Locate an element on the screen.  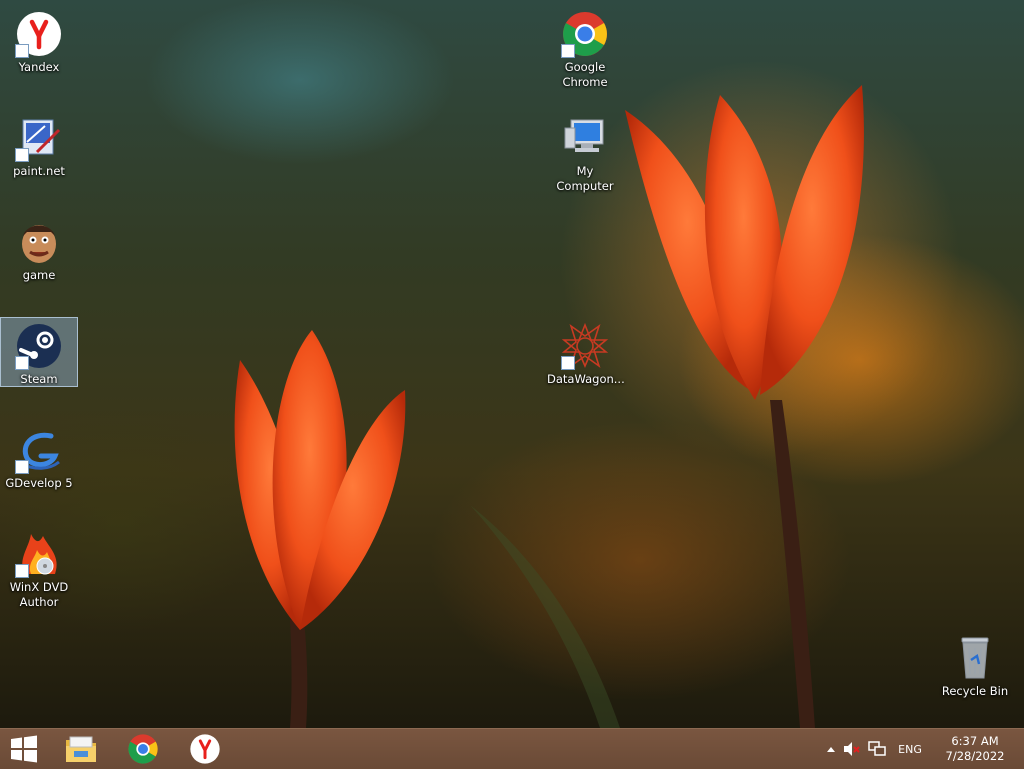
speaker-muted-icon is located at coordinates (852, 749).